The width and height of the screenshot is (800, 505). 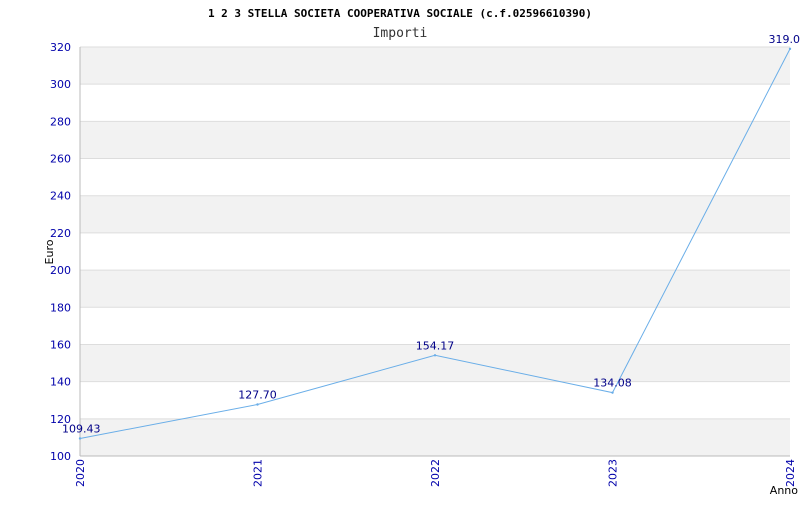 I want to click on y-tick-label: 200, so click(x=60, y=270).